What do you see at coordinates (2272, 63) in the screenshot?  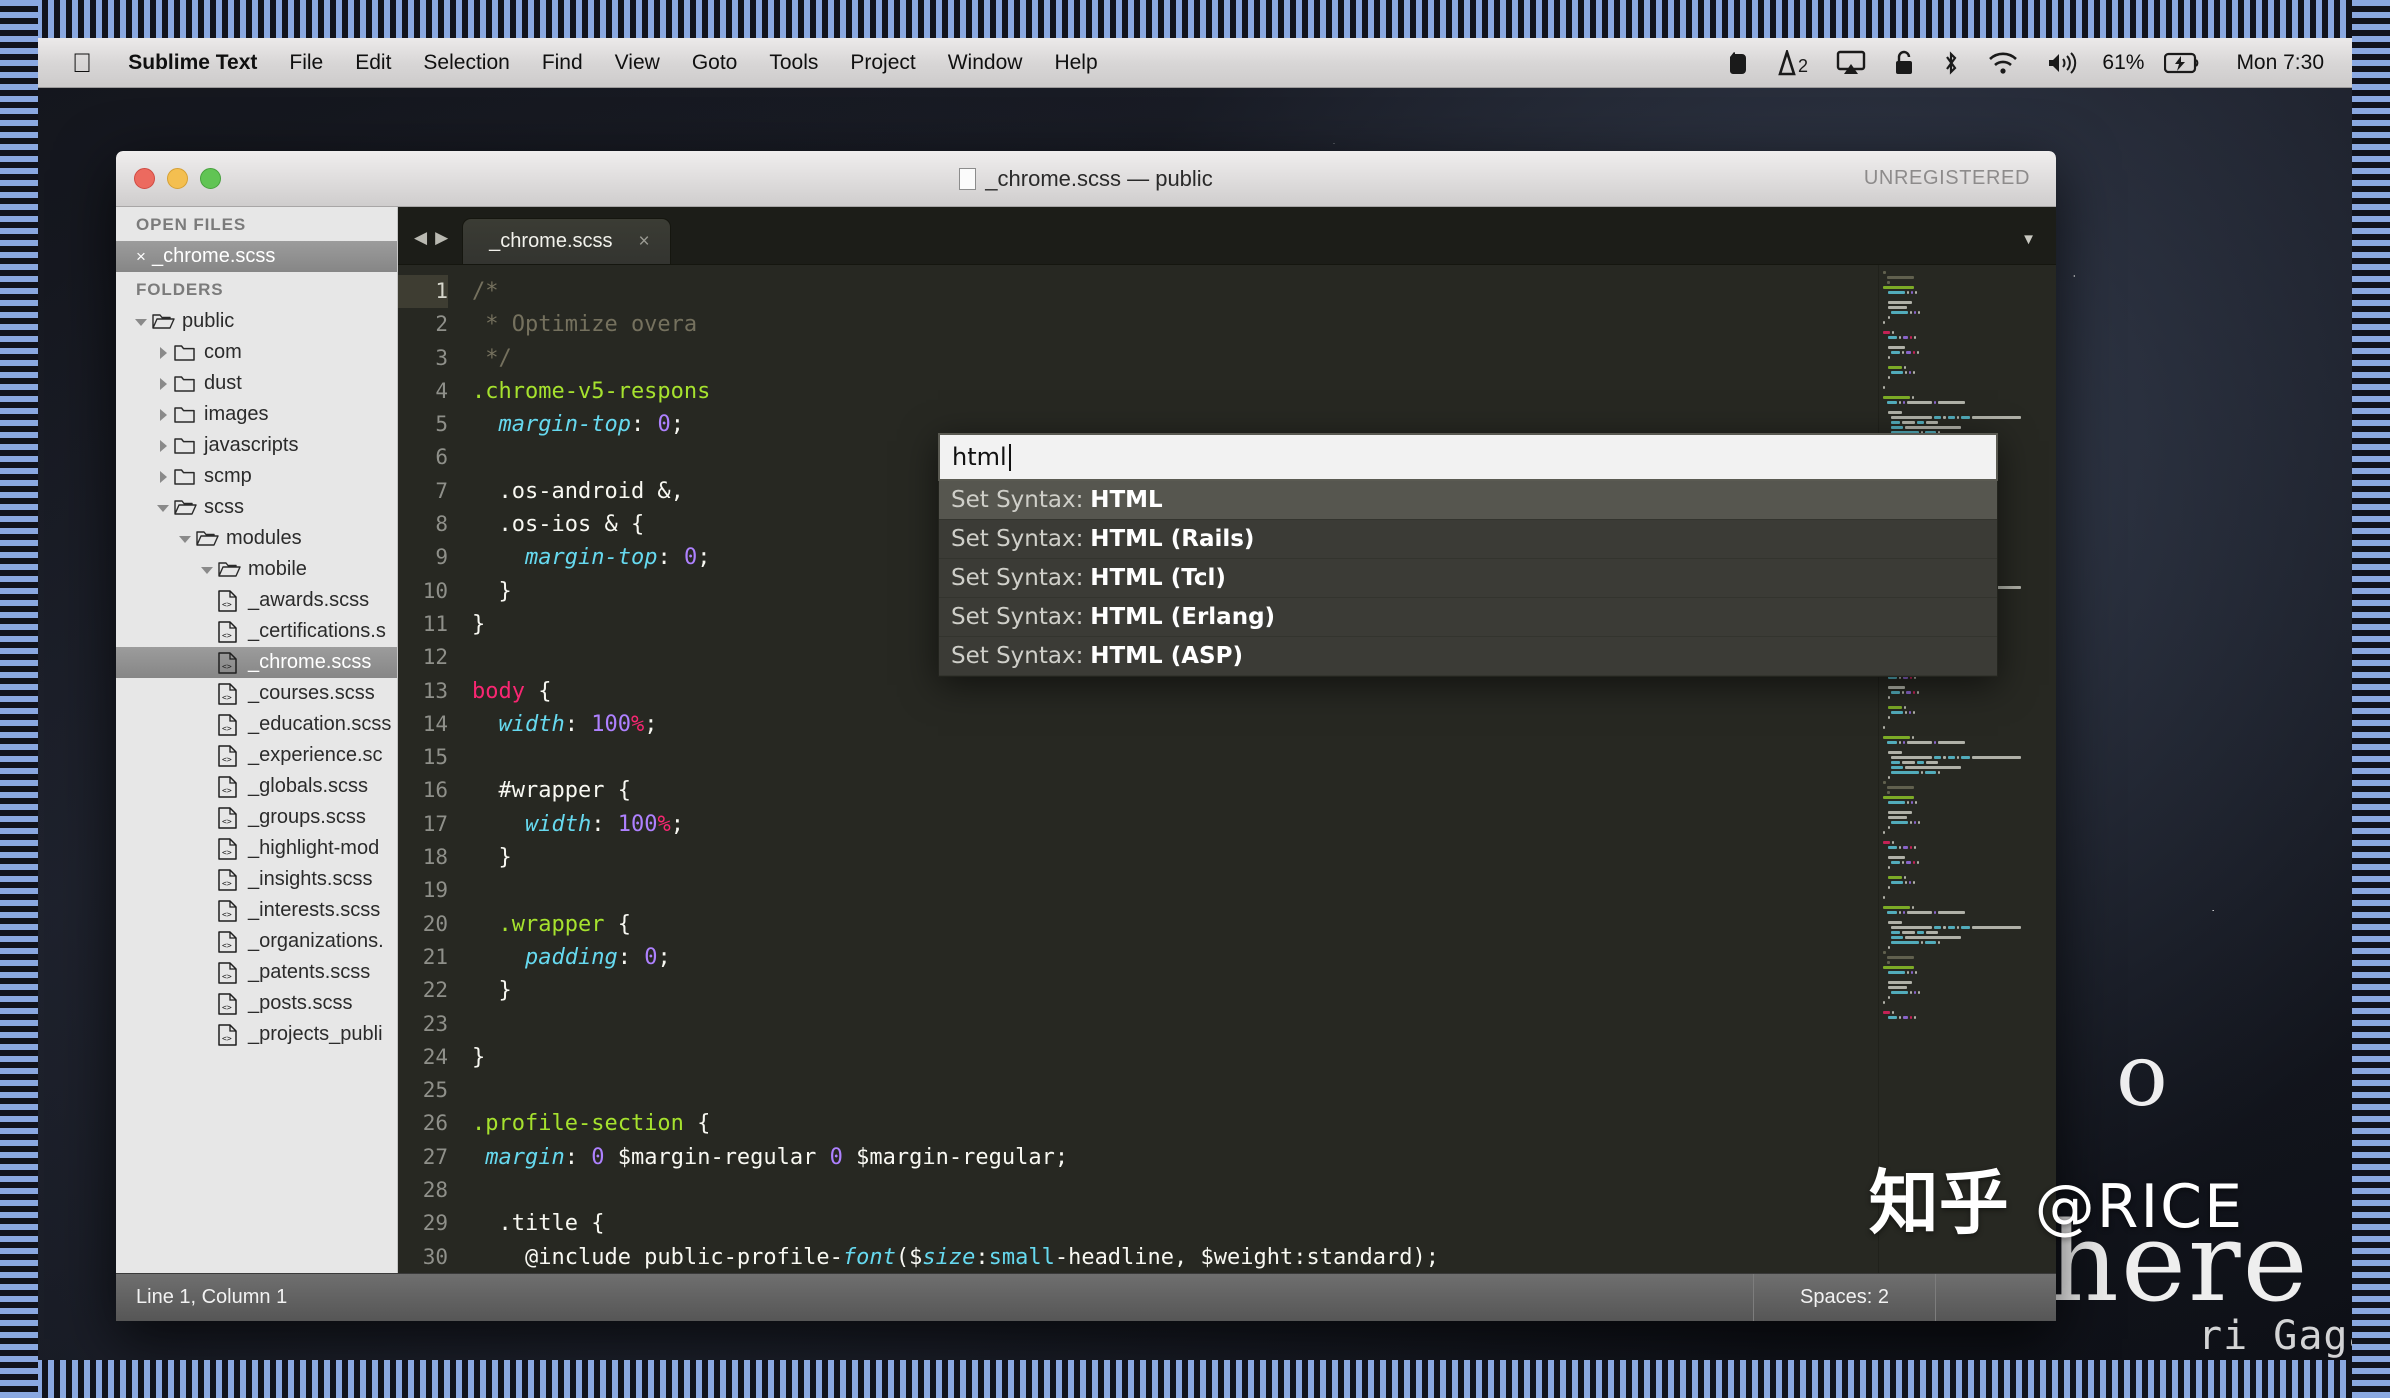 I see `menu-bar-clock: Mon 7:30` at bounding box center [2272, 63].